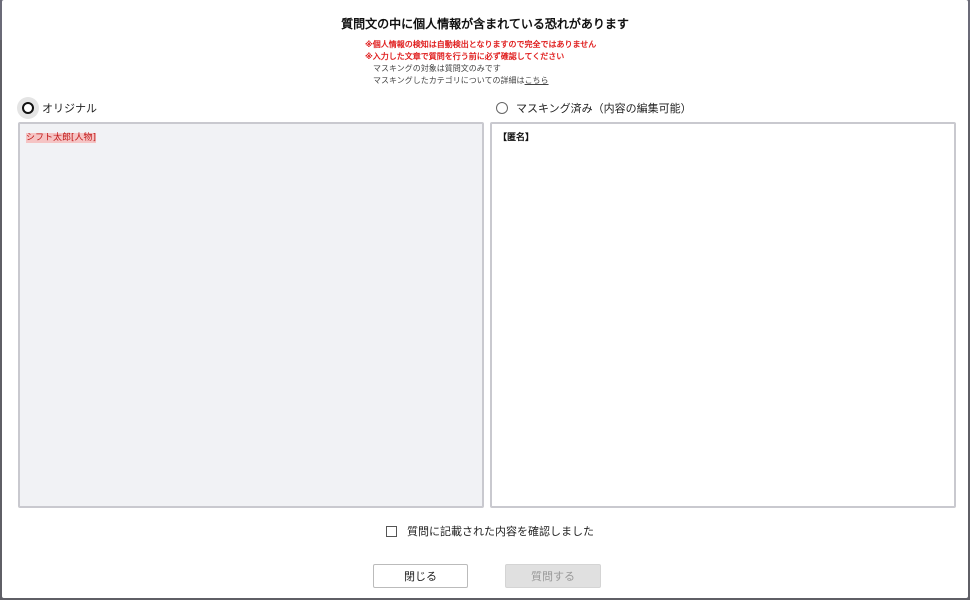 Image resolution: width=970 pixels, height=600 pixels. I want to click on masked-radio, so click(502, 108).